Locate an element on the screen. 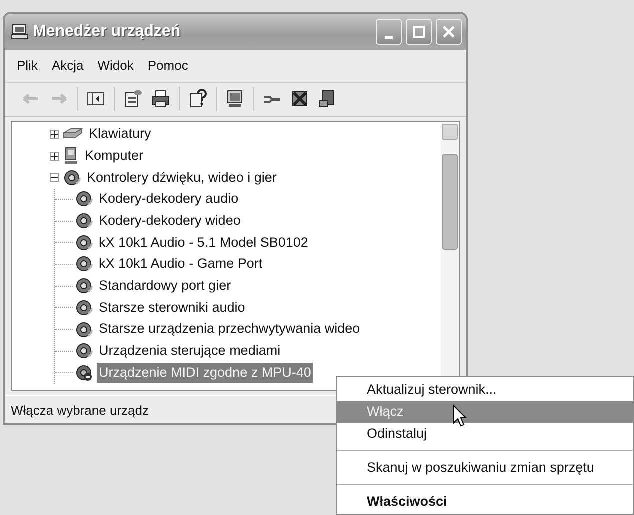 The width and height of the screenshot is (634, 515). tree-item: kX 10k1 Audio - 5.1 Model SB0102 is located at coordinates (203, 242).